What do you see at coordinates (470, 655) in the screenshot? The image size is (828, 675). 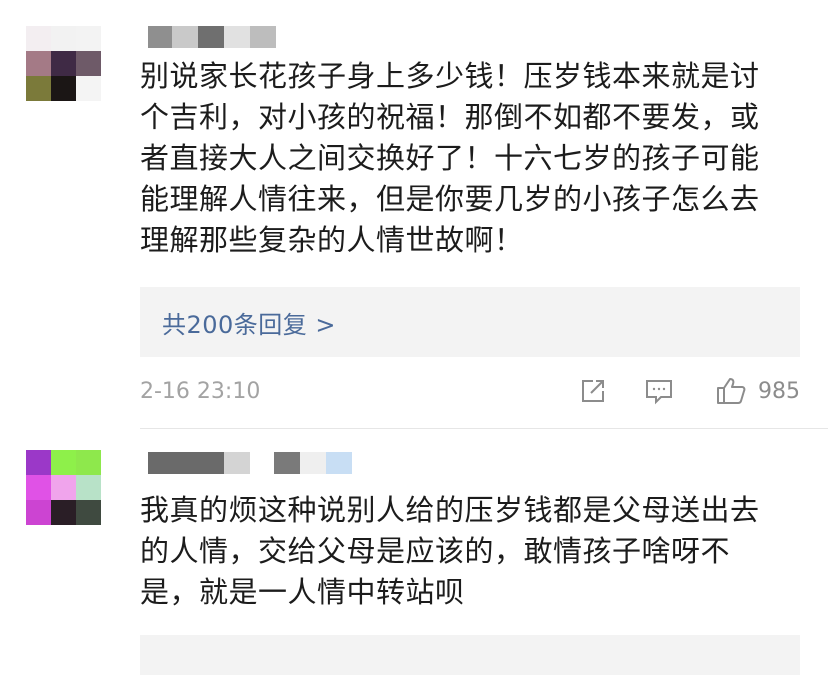 I see `view-replies-button` at bounding box center [470, 655].